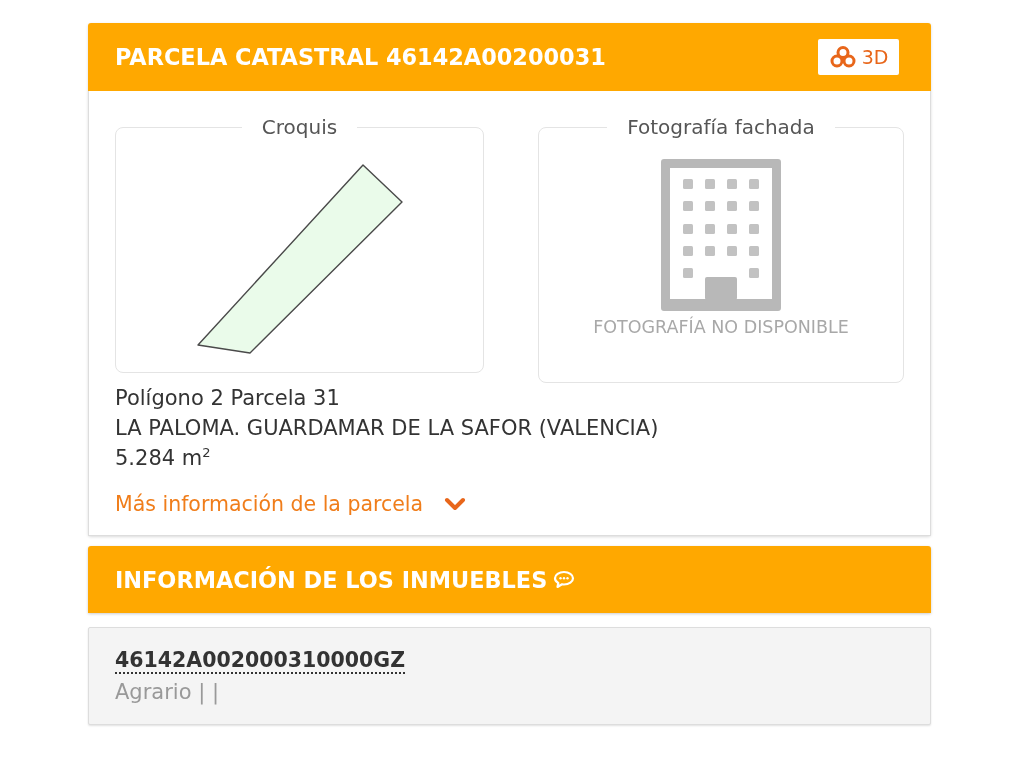 This screenshot has width=1024, height=768. I want to click on no-photo-text: FOTOGRAFÍA NO DISPONIBLE, so click(721, 327).